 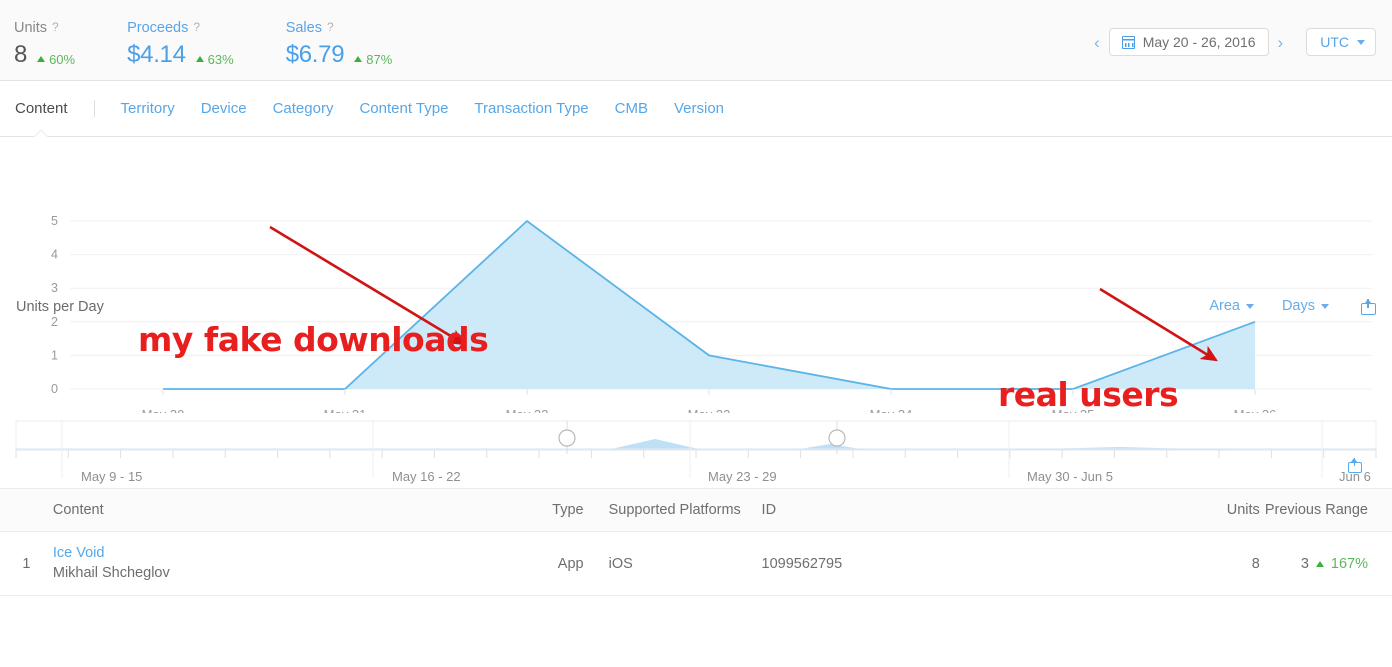 I want to click on row-previous-range: 3 167%, so click(x=1325, y=563).